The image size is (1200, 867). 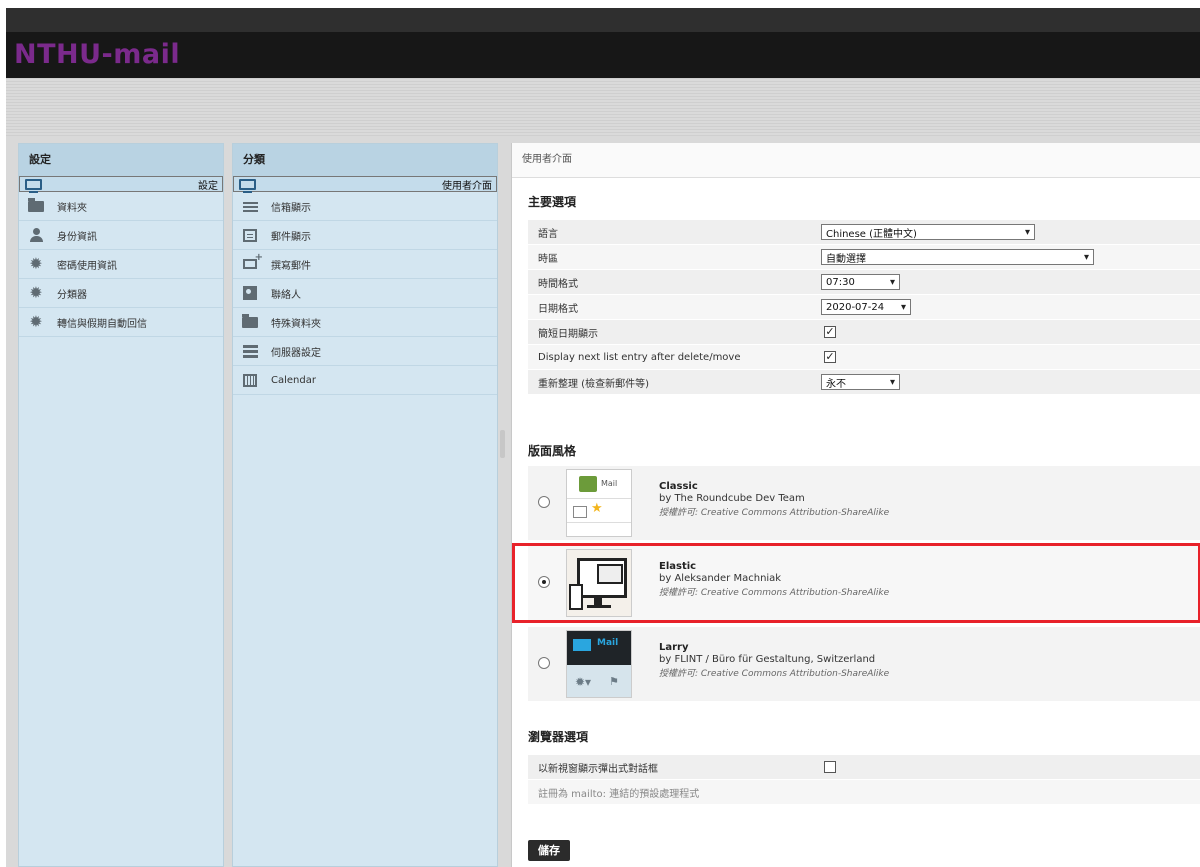 I want to click on option-refresh: 重新整理 (檢查新郵件等) 永不 ▾, so click(x=864, y=382).